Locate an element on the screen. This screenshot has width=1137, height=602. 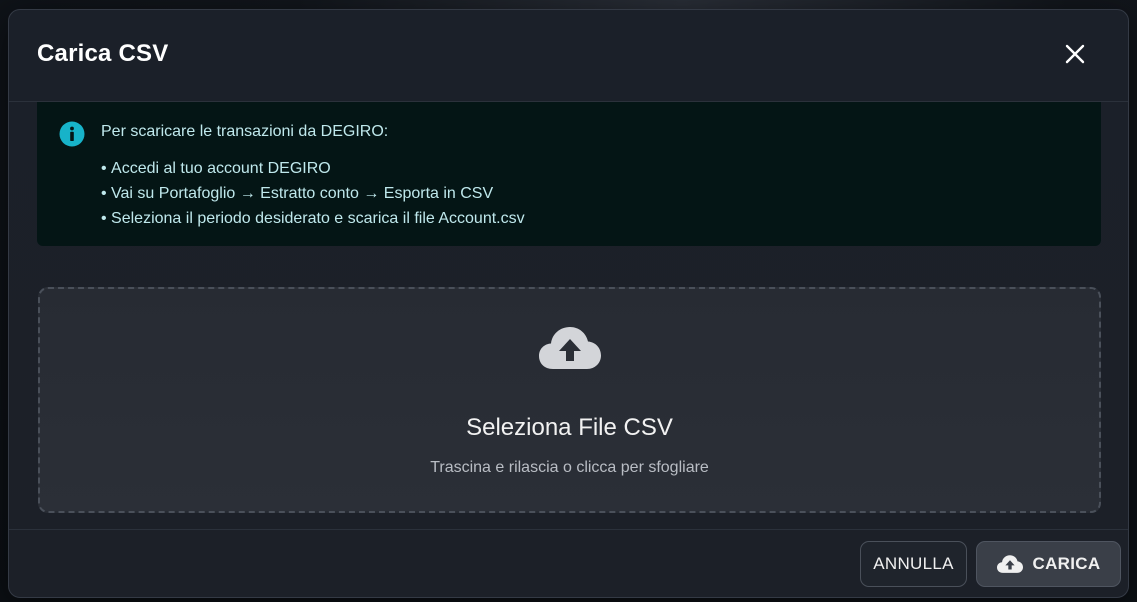
cancel-button-label: ANNULLA is located at coordinates (913, 563).